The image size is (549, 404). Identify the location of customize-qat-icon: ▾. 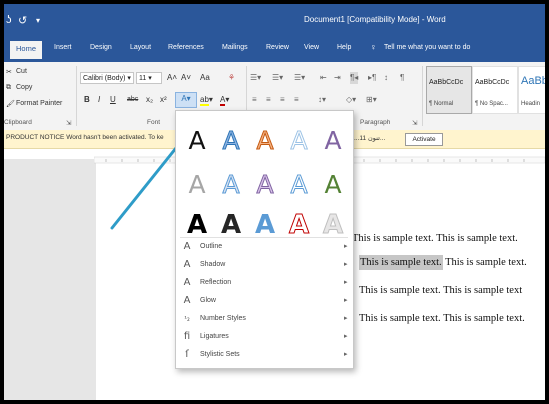
(38, 20).